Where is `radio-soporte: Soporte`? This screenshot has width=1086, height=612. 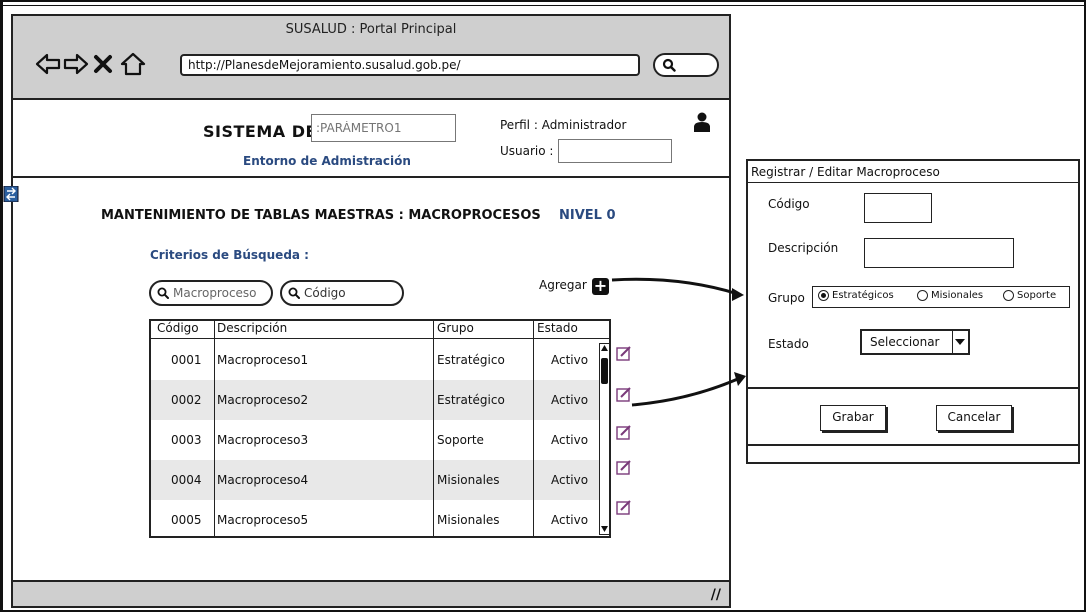 radio-soporte: Soporte is located at coordinates (1029, 295).